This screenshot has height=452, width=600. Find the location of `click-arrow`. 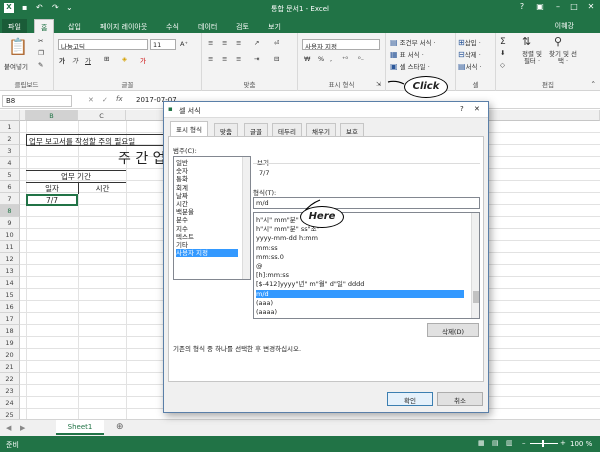

click-arrow is located at coordinates (396, 82).